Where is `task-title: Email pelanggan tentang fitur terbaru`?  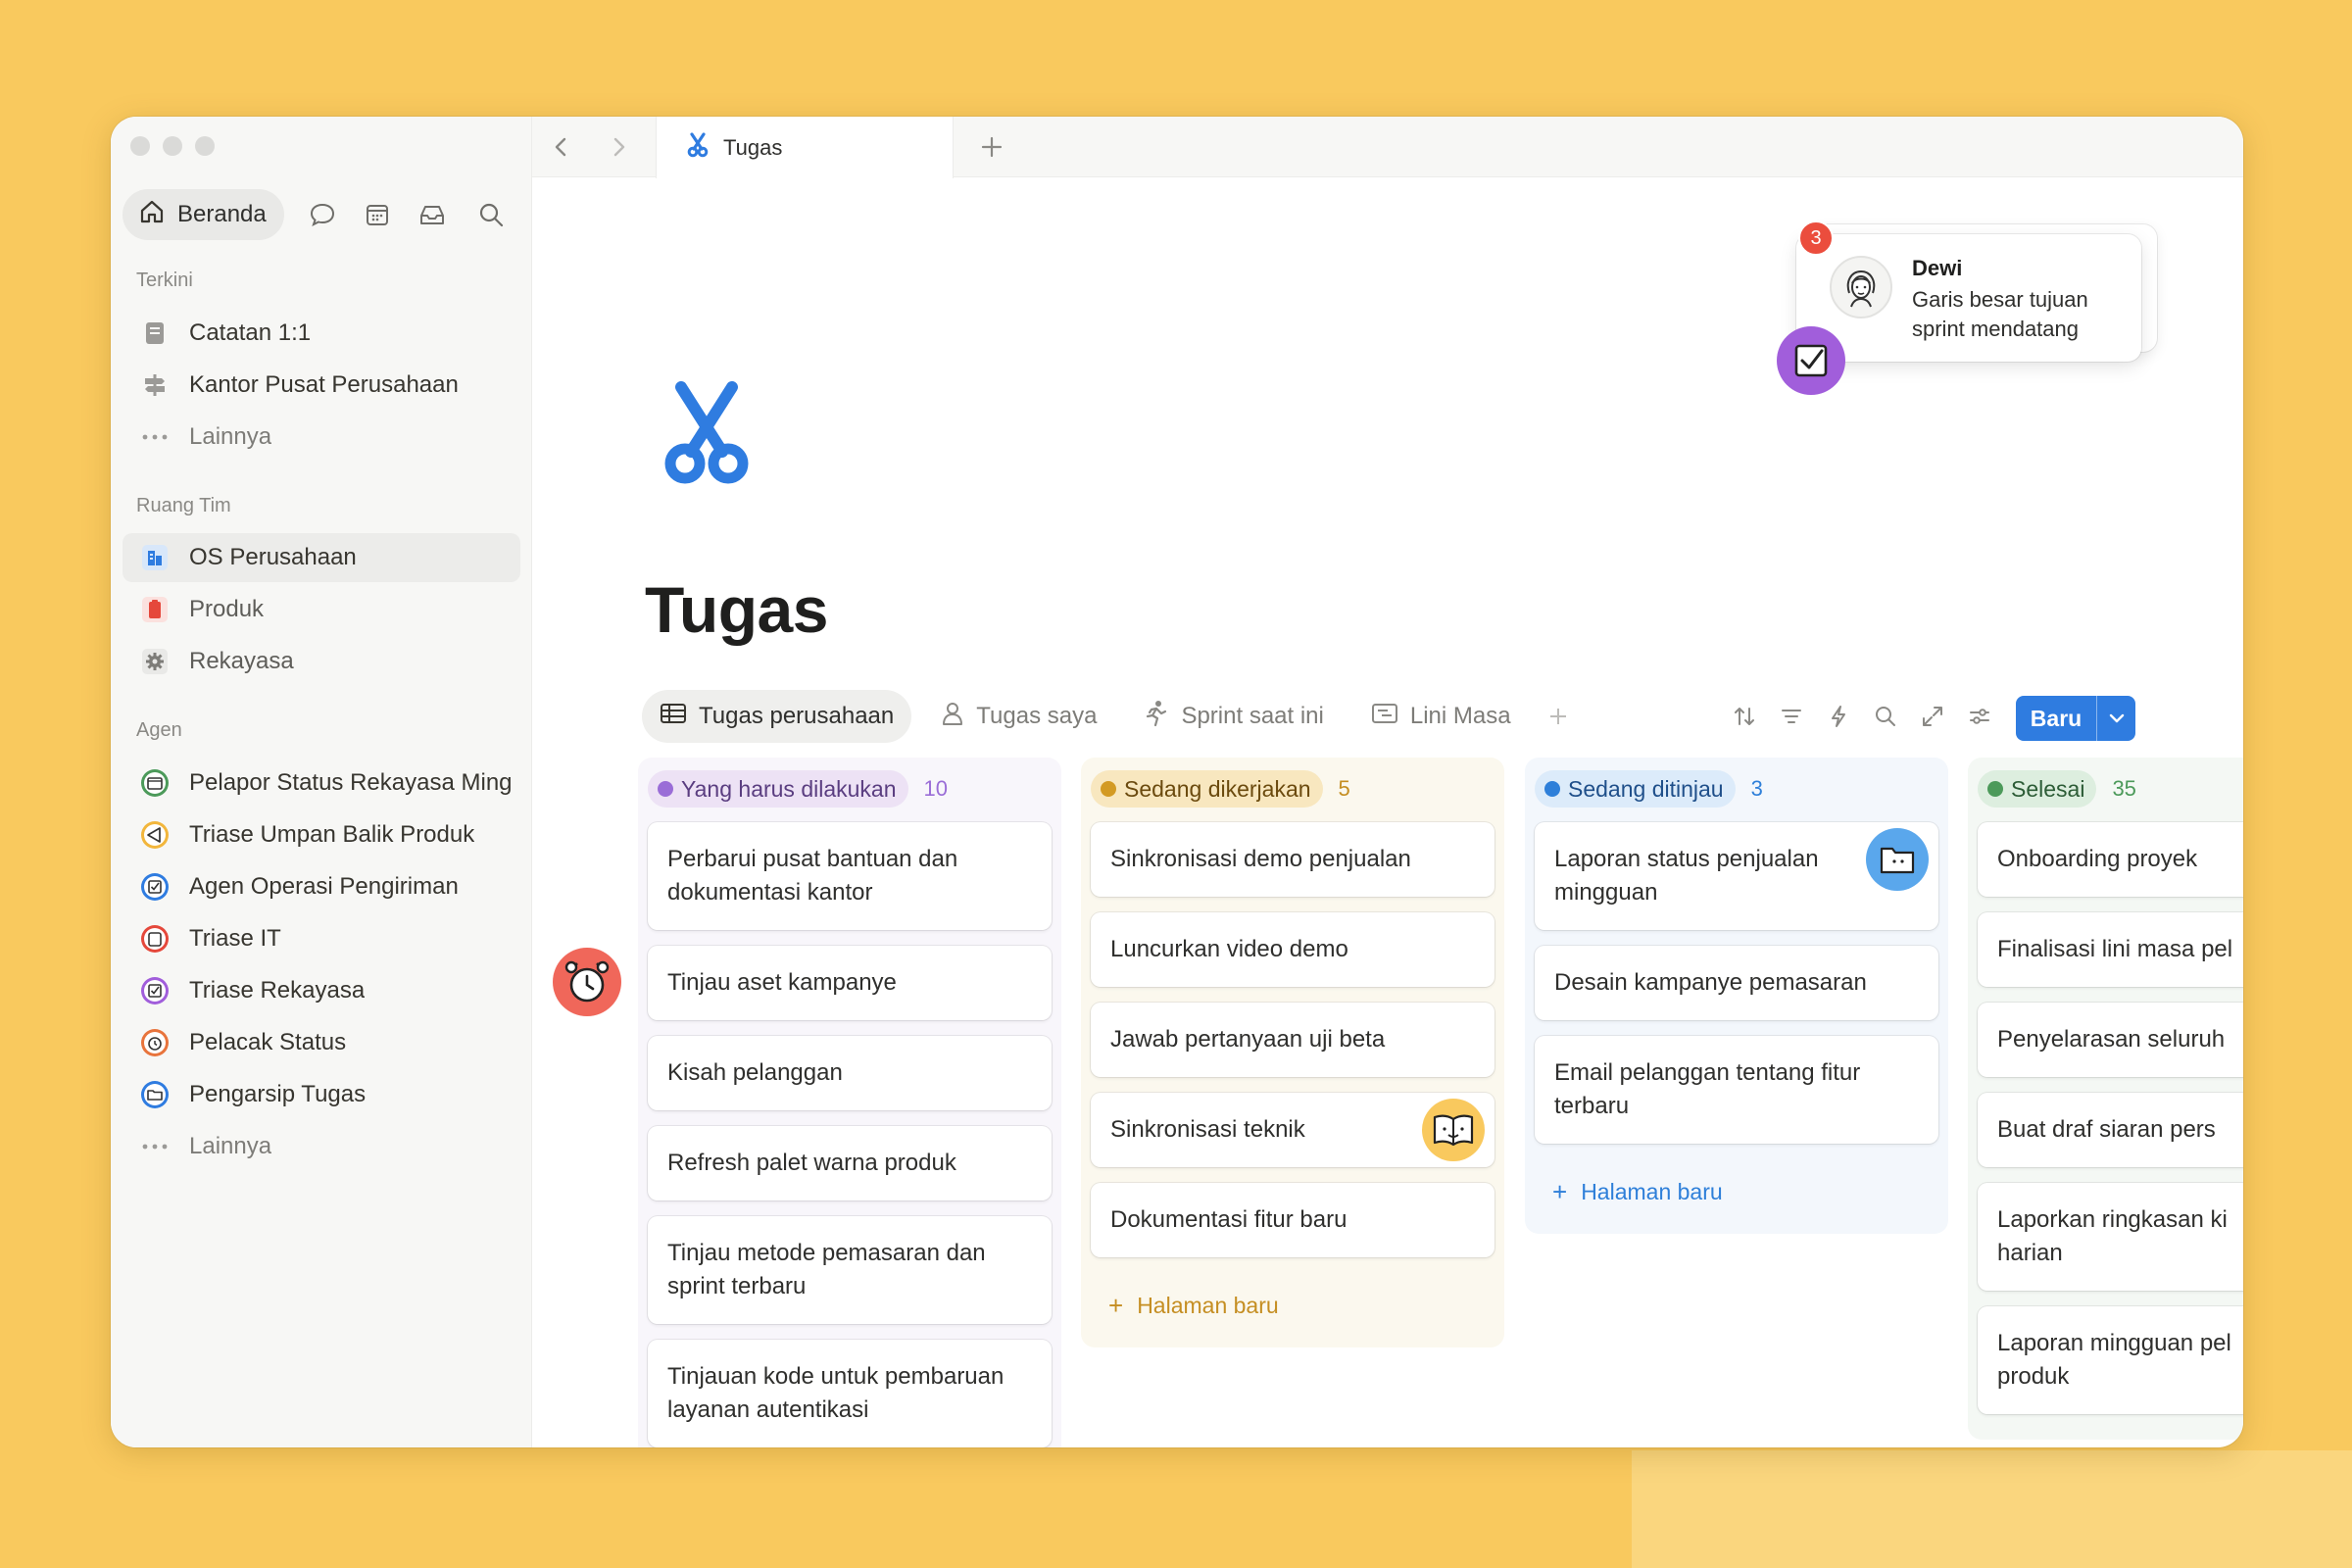
task-title: Email pelanggan tentang fitur terbaru is located at coordinates (1708, 1089).